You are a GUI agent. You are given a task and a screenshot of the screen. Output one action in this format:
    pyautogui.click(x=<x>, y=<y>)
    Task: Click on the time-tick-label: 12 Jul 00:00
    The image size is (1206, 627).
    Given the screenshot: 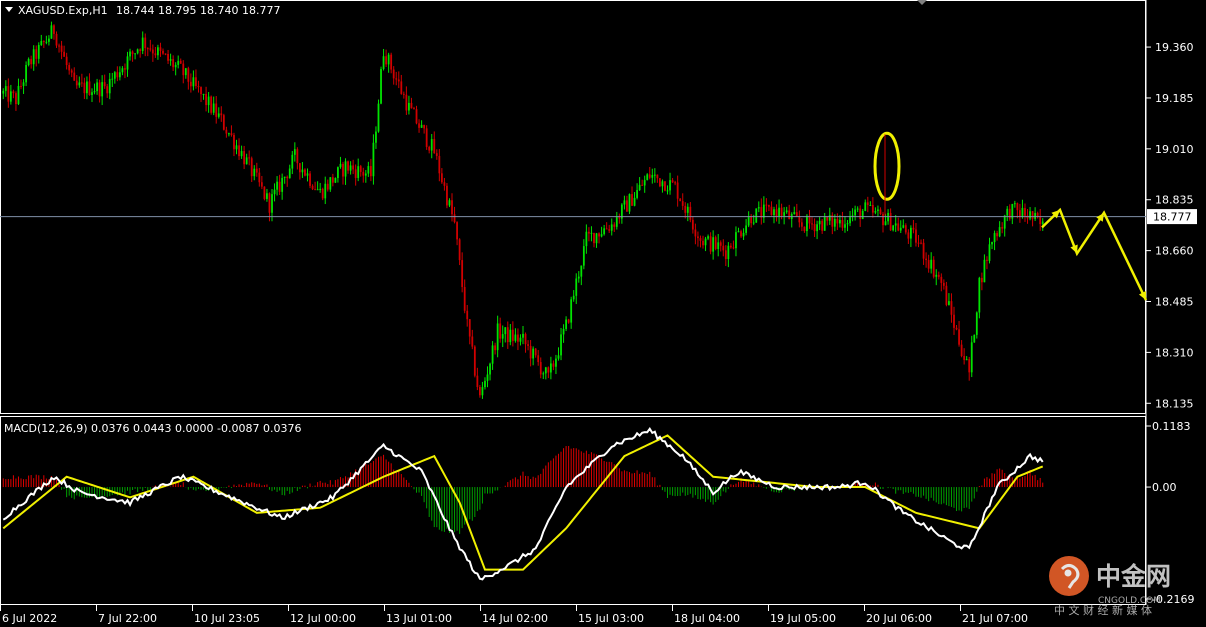 What is the action you would take?
    pyautogui.click(x=323, y=618)
    